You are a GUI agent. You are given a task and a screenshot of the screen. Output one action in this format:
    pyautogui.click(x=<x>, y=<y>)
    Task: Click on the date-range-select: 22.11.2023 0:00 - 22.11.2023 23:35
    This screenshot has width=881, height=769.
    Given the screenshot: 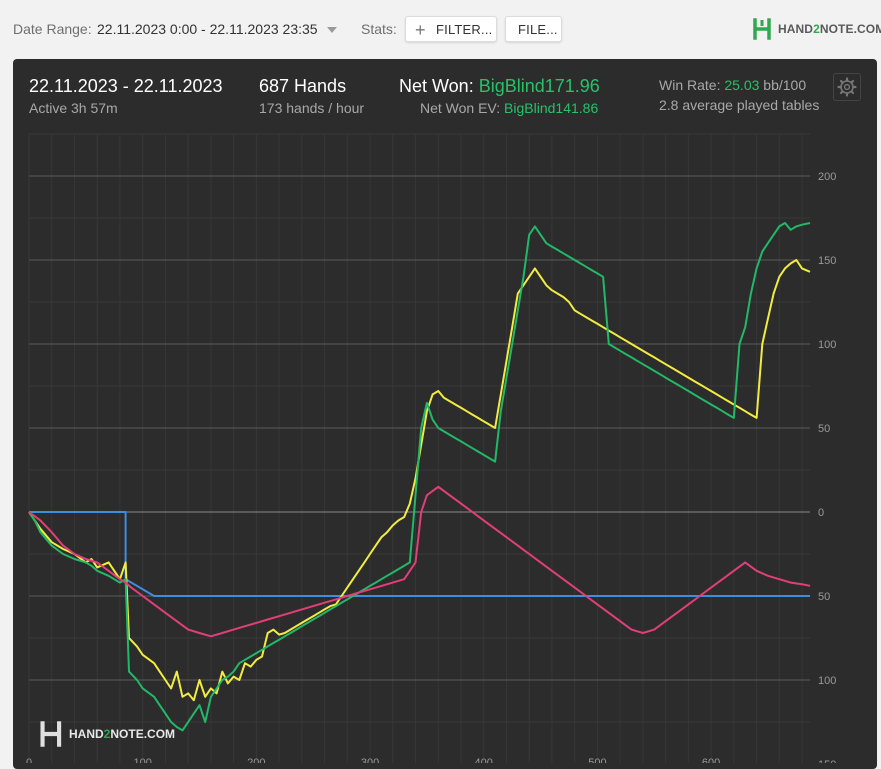 What is the action you would take?
    pyautogui.click(x=207, y=29)
    